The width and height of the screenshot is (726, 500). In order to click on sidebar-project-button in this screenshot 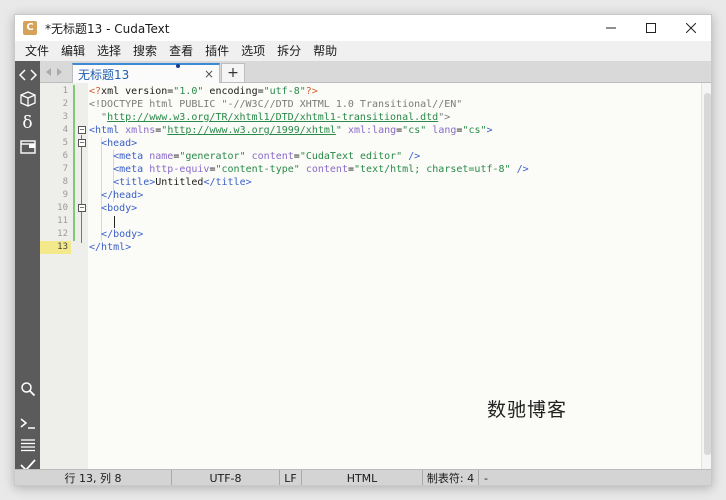, I will do `click(27, 99)`.